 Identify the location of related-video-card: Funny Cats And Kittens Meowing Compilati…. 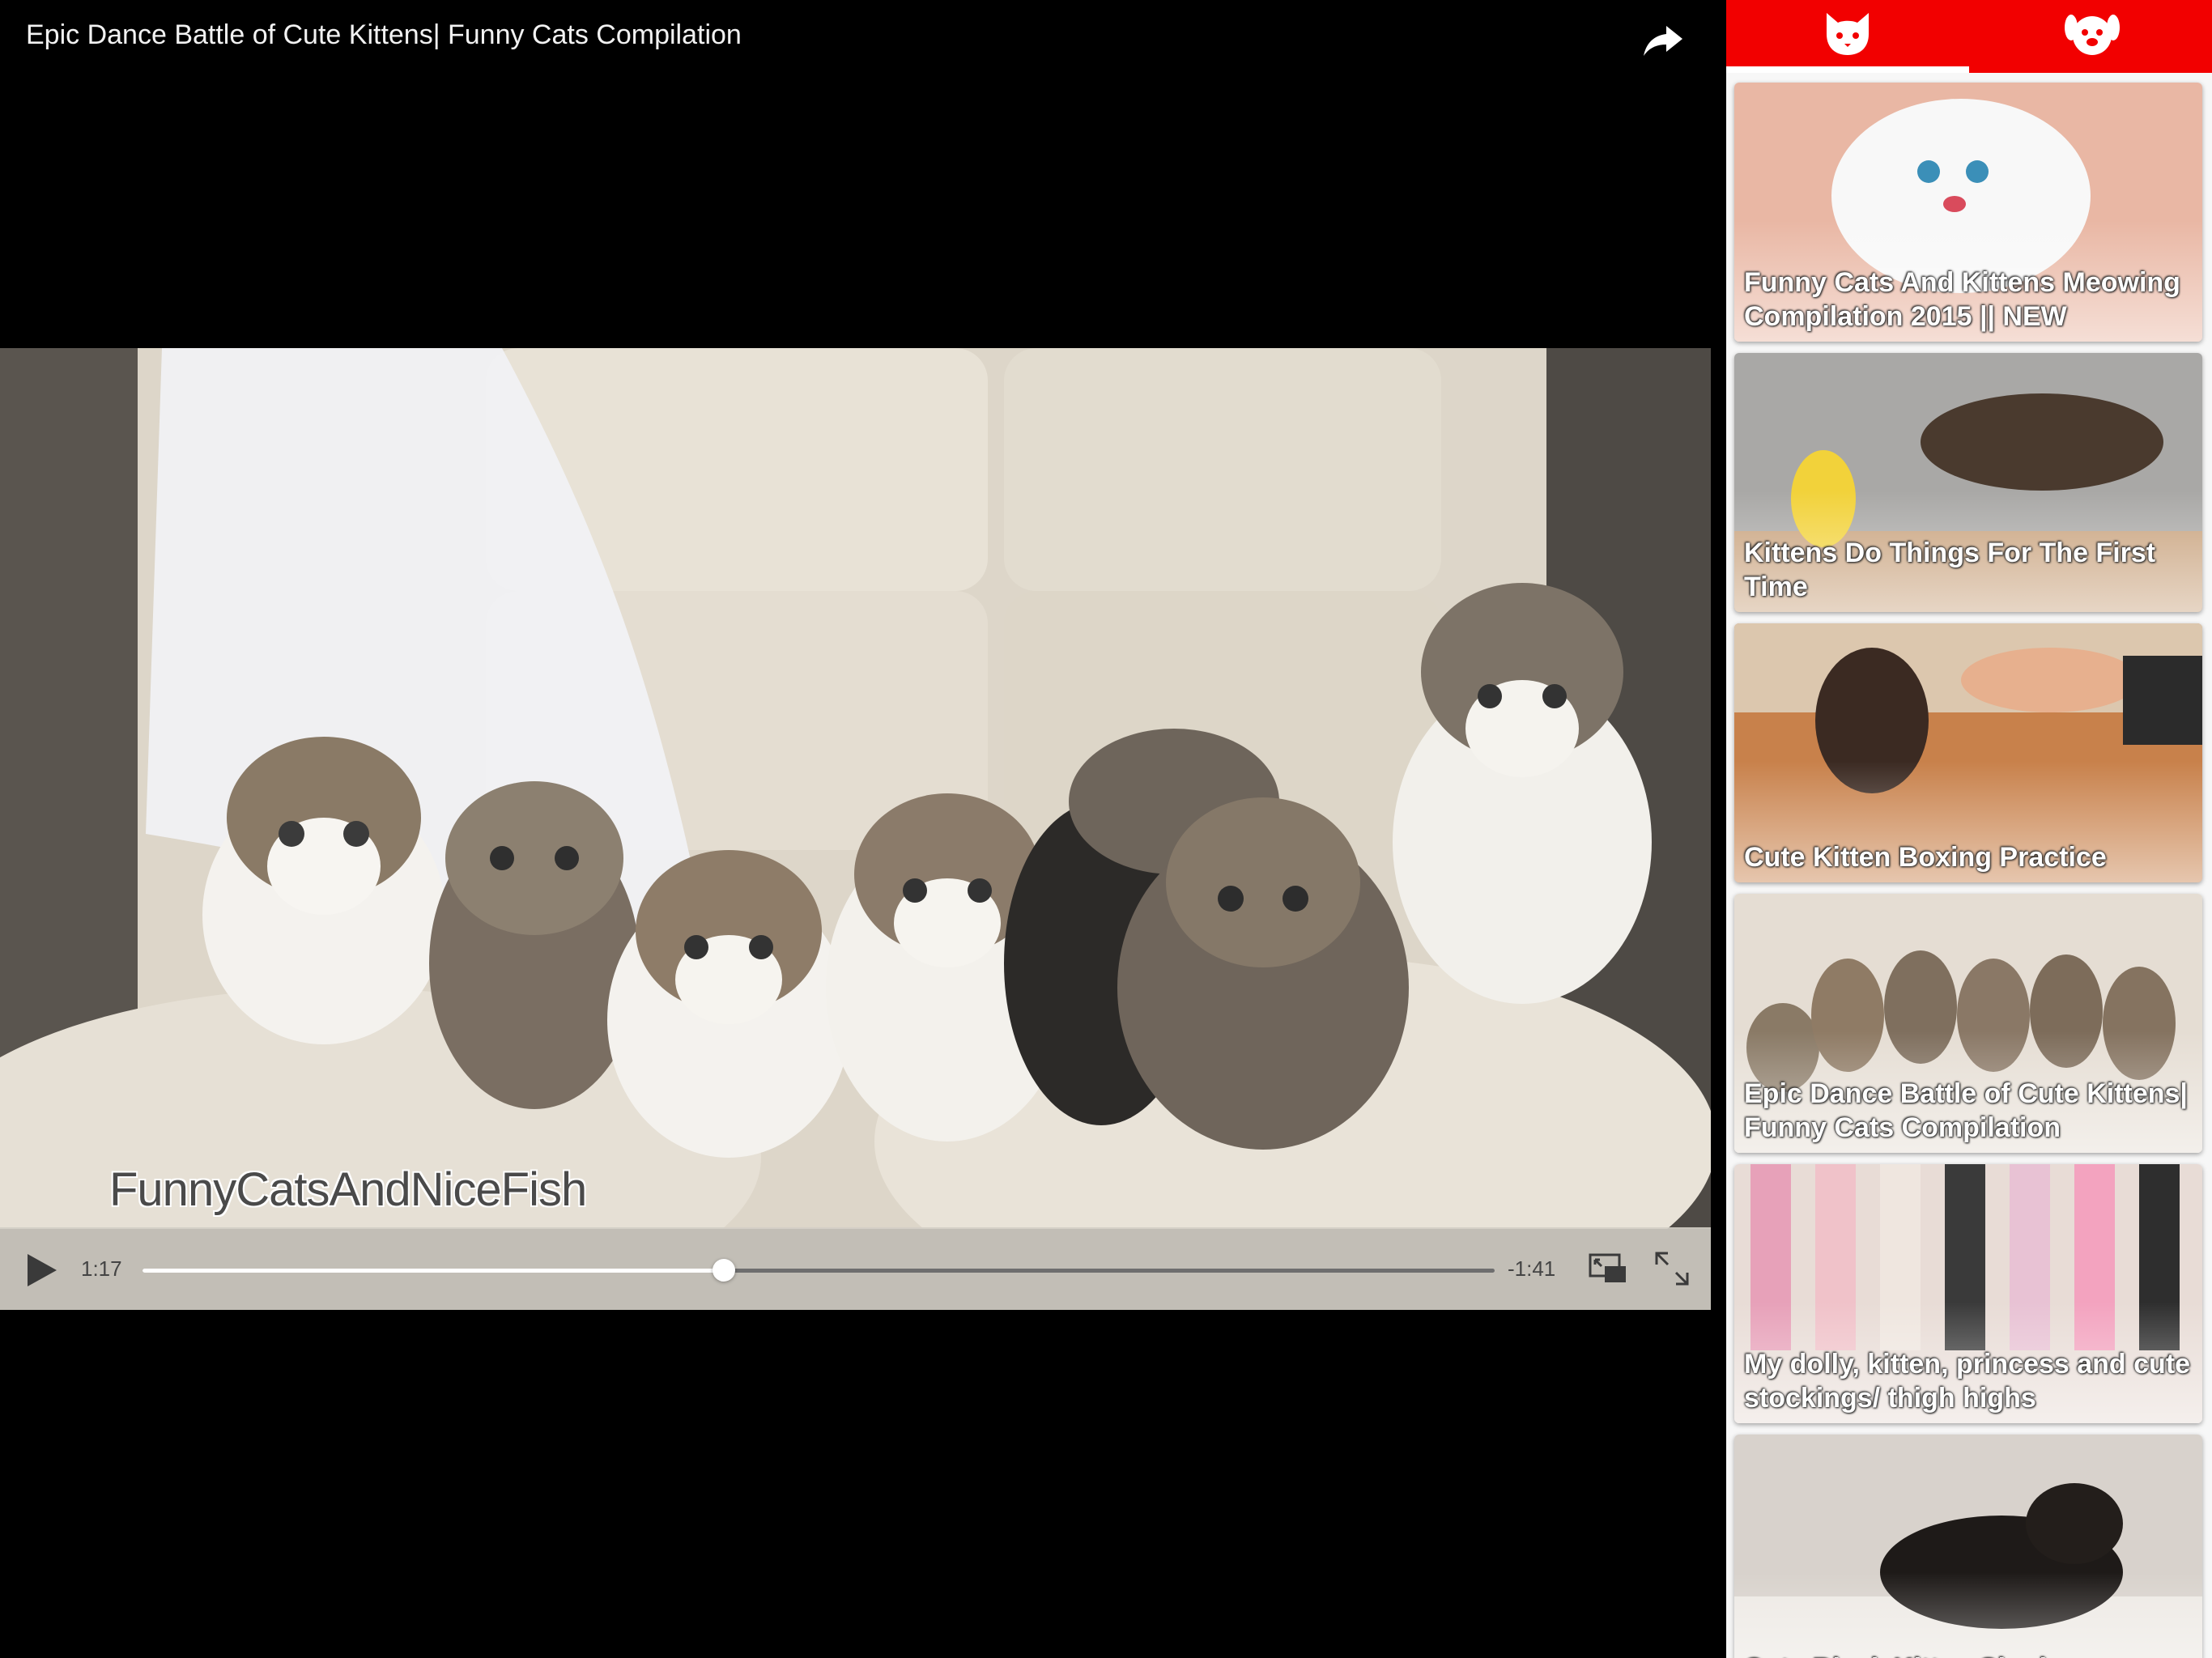
(1968, 212).